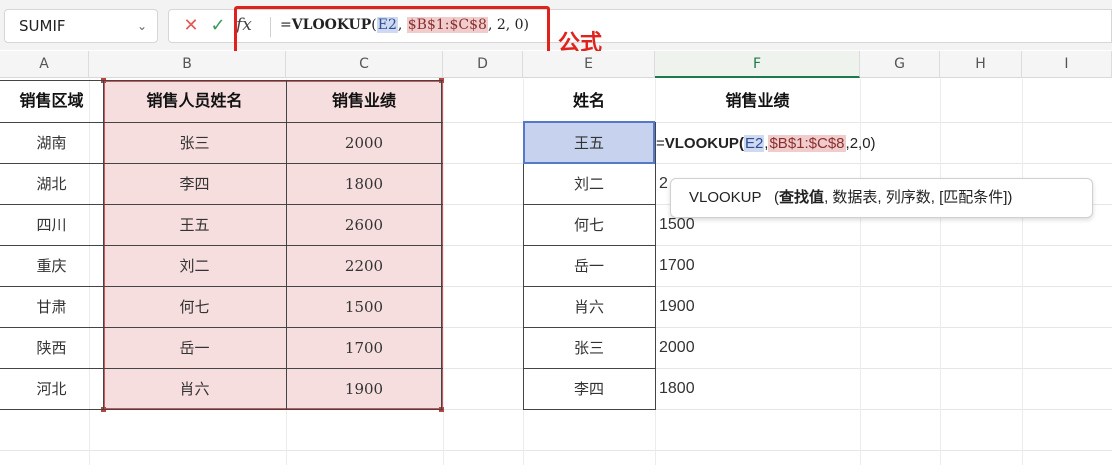 This screenshot has width=1112, height=465. Describe the element at coordinates (194, 184) in the screenshot. I see `name-cell: 李四` at that location.